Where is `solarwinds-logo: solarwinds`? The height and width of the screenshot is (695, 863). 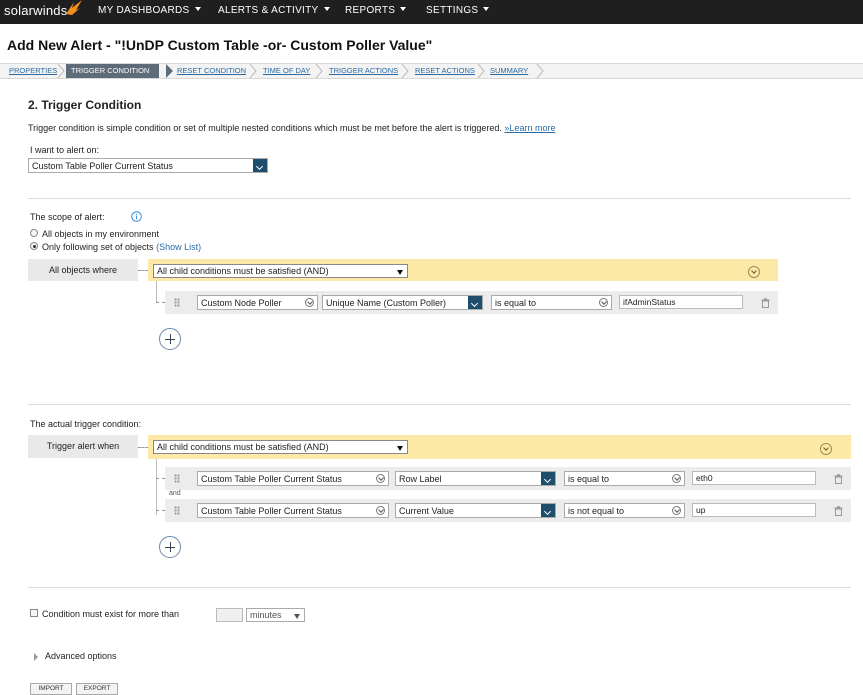 solarwinds-logo: solarwinds is located at coordinates (35, 10).